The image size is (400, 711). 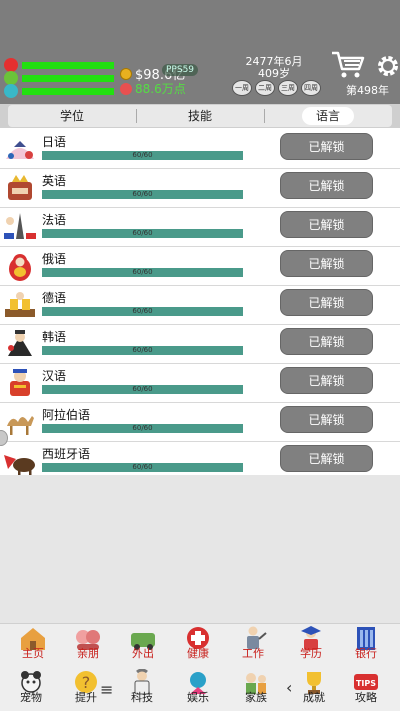 I want to click on list-item: 英语 60/60 已解锁, so click(x=200, y=188).